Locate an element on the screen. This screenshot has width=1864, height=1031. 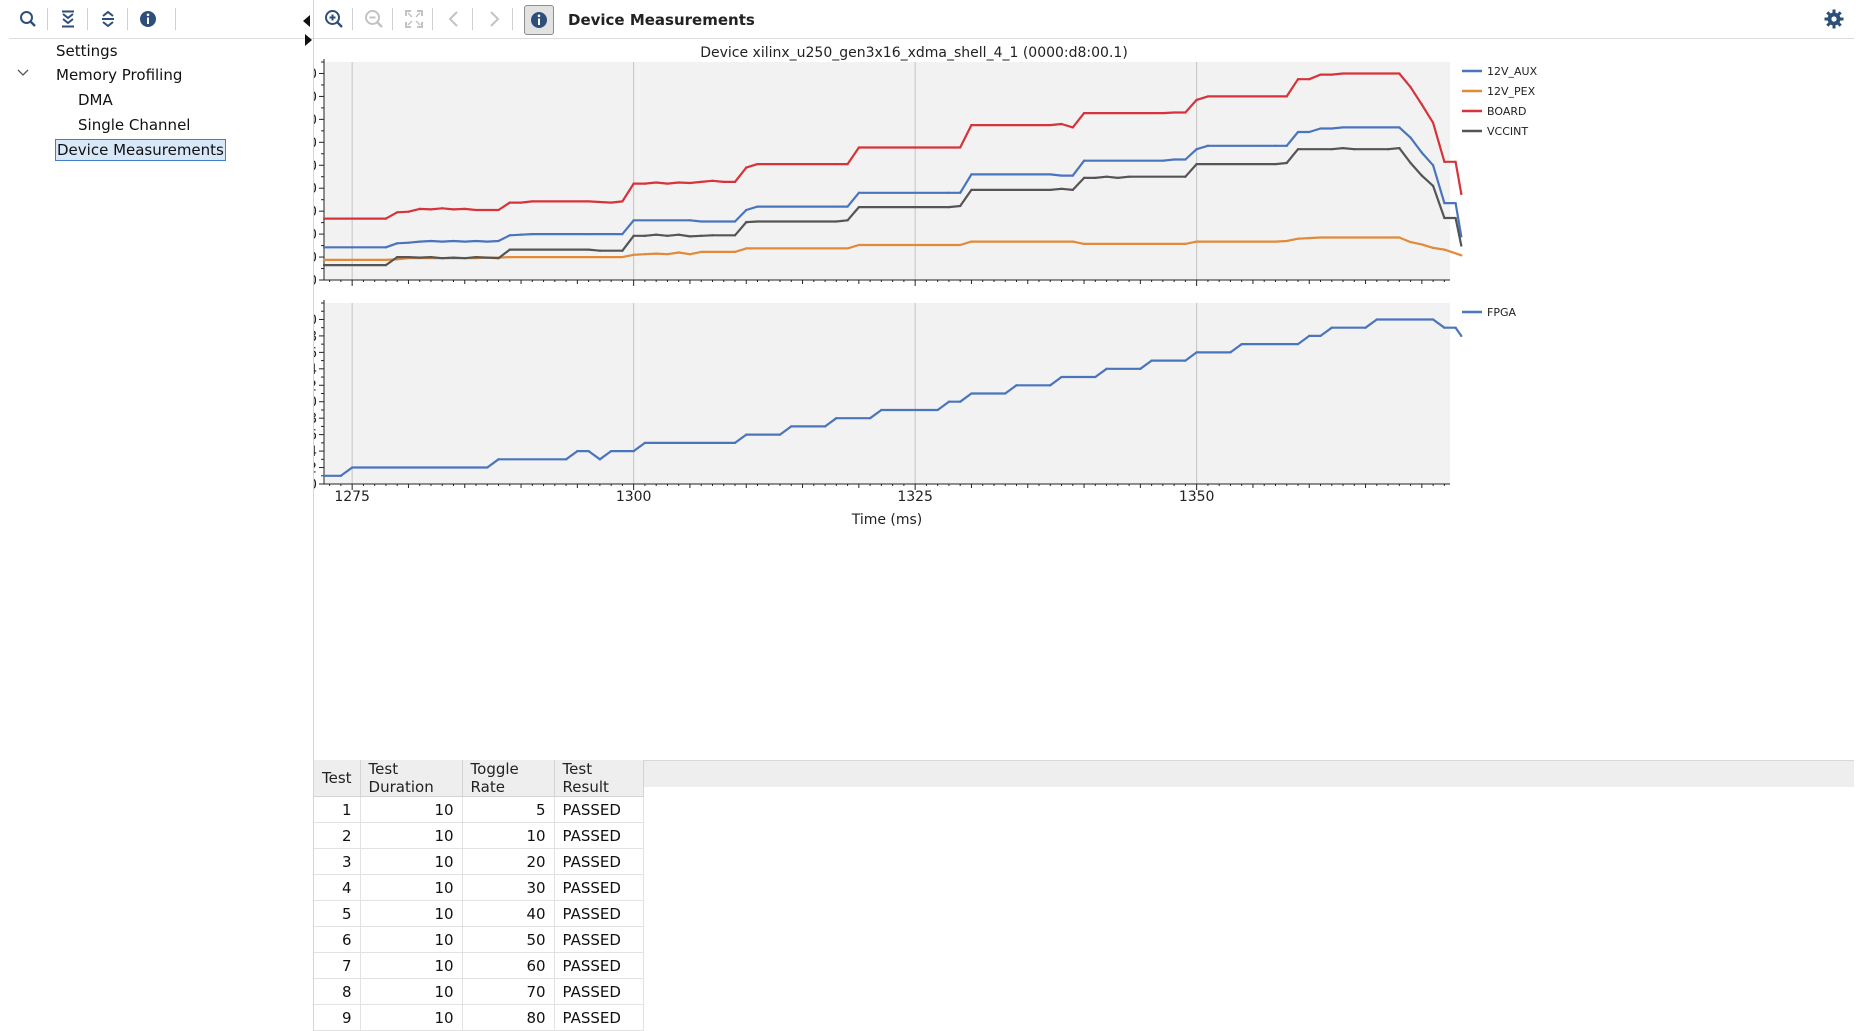
y-tick-label: 190 is located at coordinates (315, 74).